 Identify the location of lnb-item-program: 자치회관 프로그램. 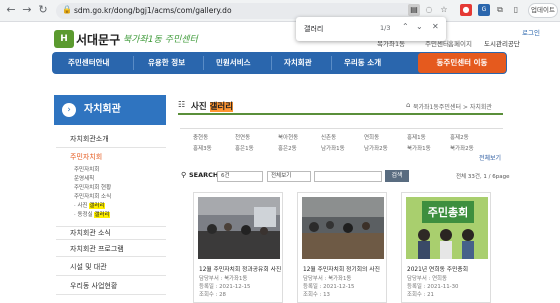
(111, 250).